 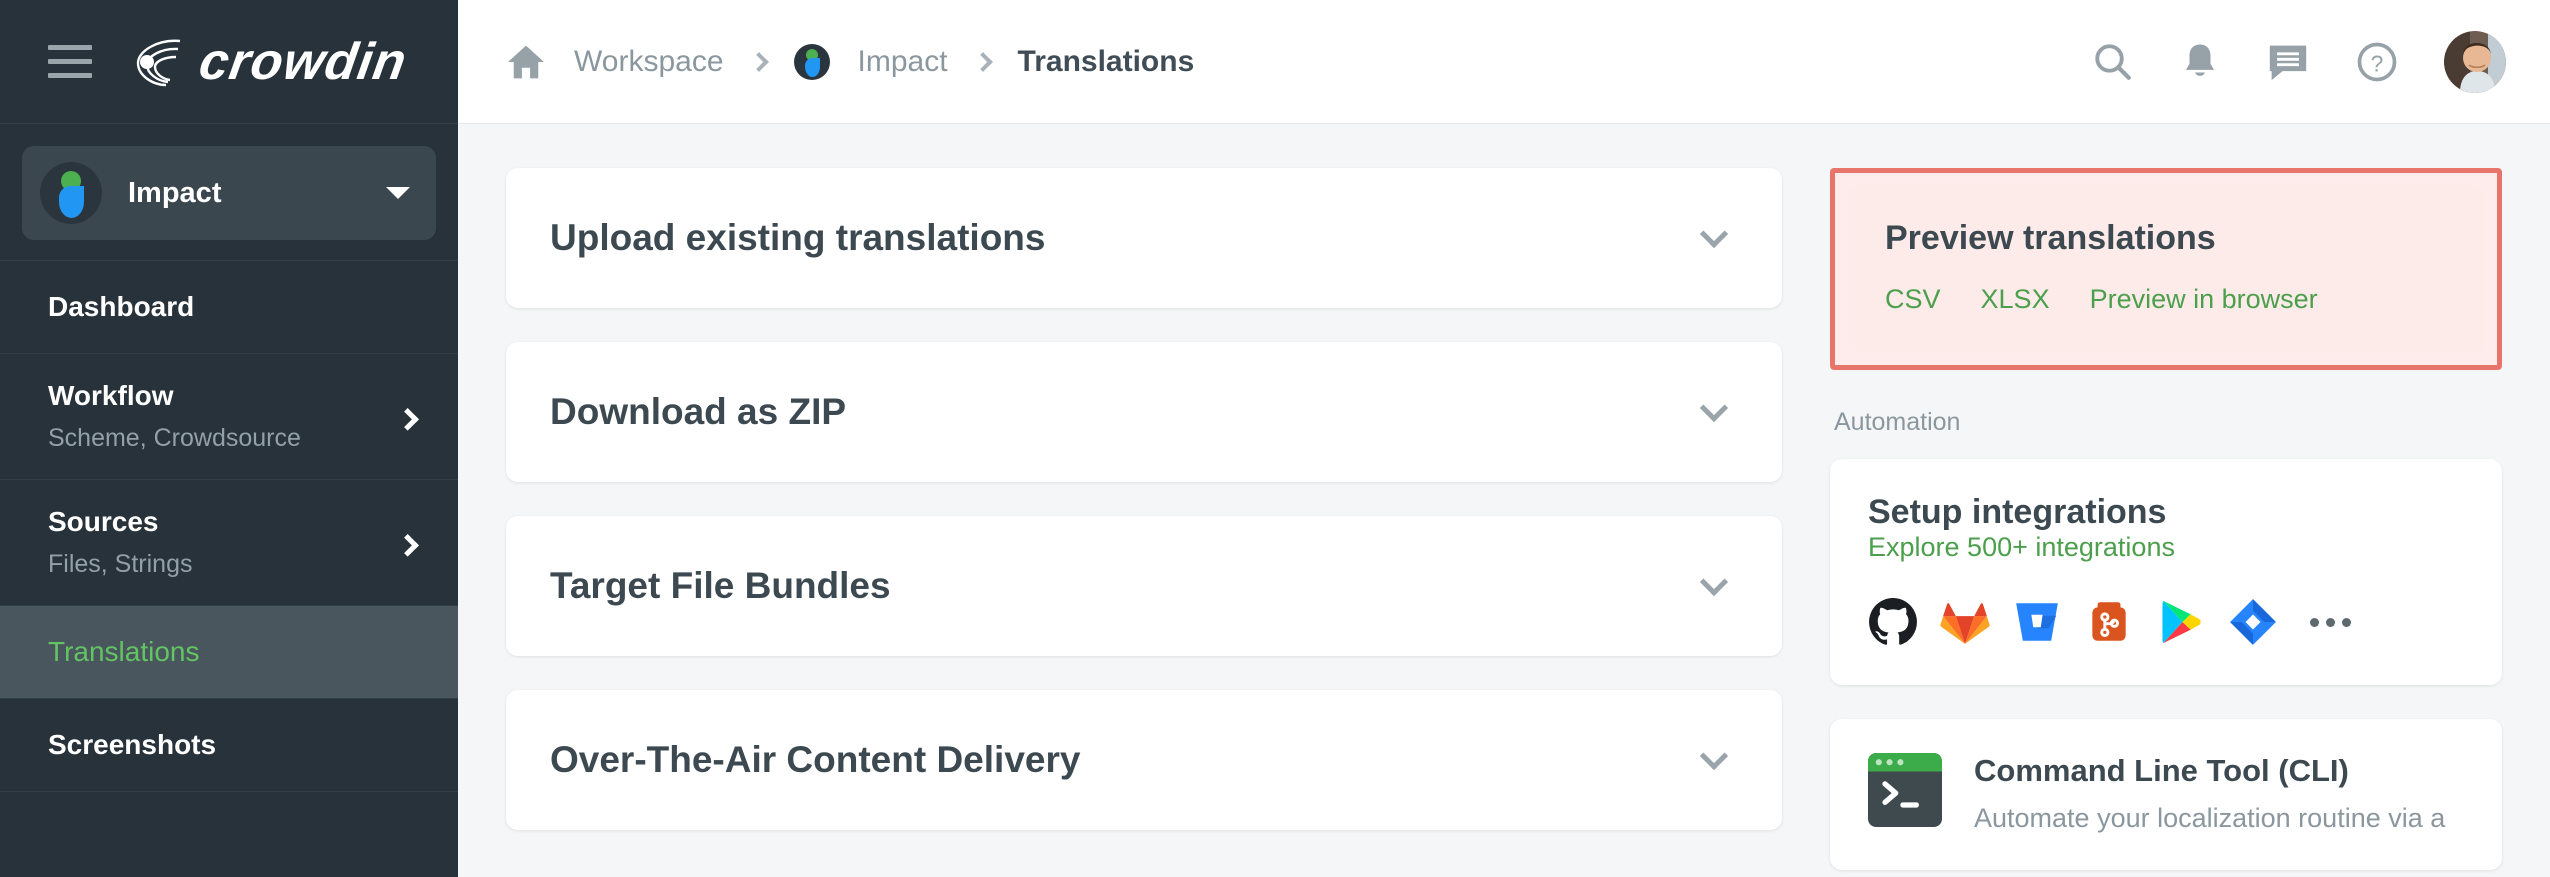 I want to click on gitlab-icon, so click(x=1965, y=622).